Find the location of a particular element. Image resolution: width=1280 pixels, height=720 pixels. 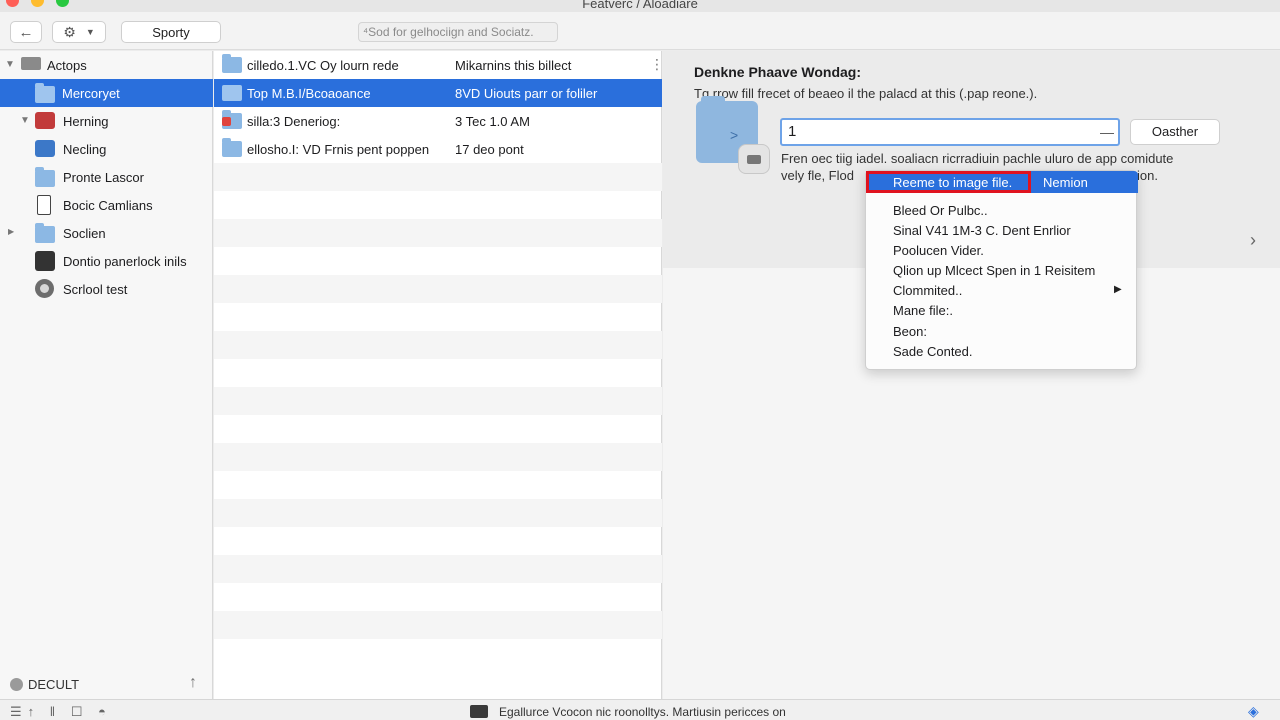

sporty-button: Sporty is located at coordinates (171, 32).